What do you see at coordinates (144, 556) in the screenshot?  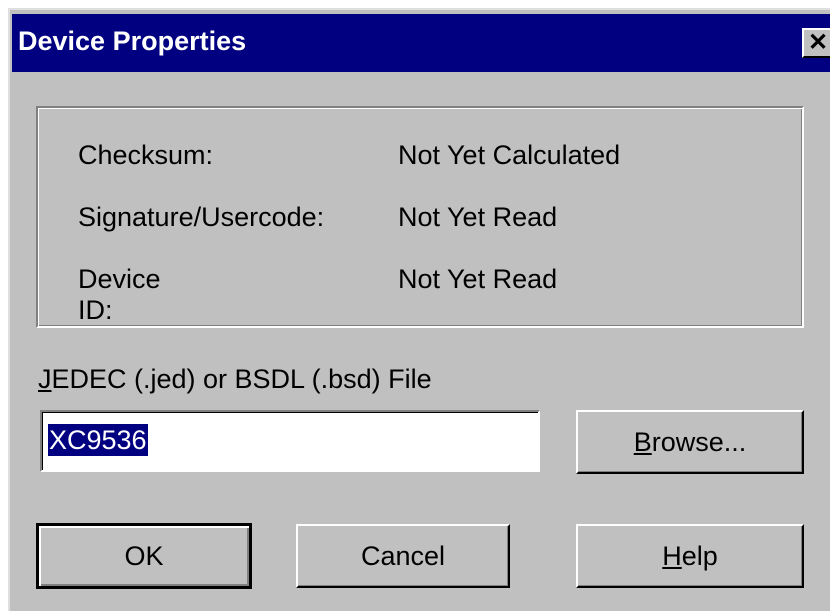 I see `ok-button: OK` at bounding box center [144, 556].